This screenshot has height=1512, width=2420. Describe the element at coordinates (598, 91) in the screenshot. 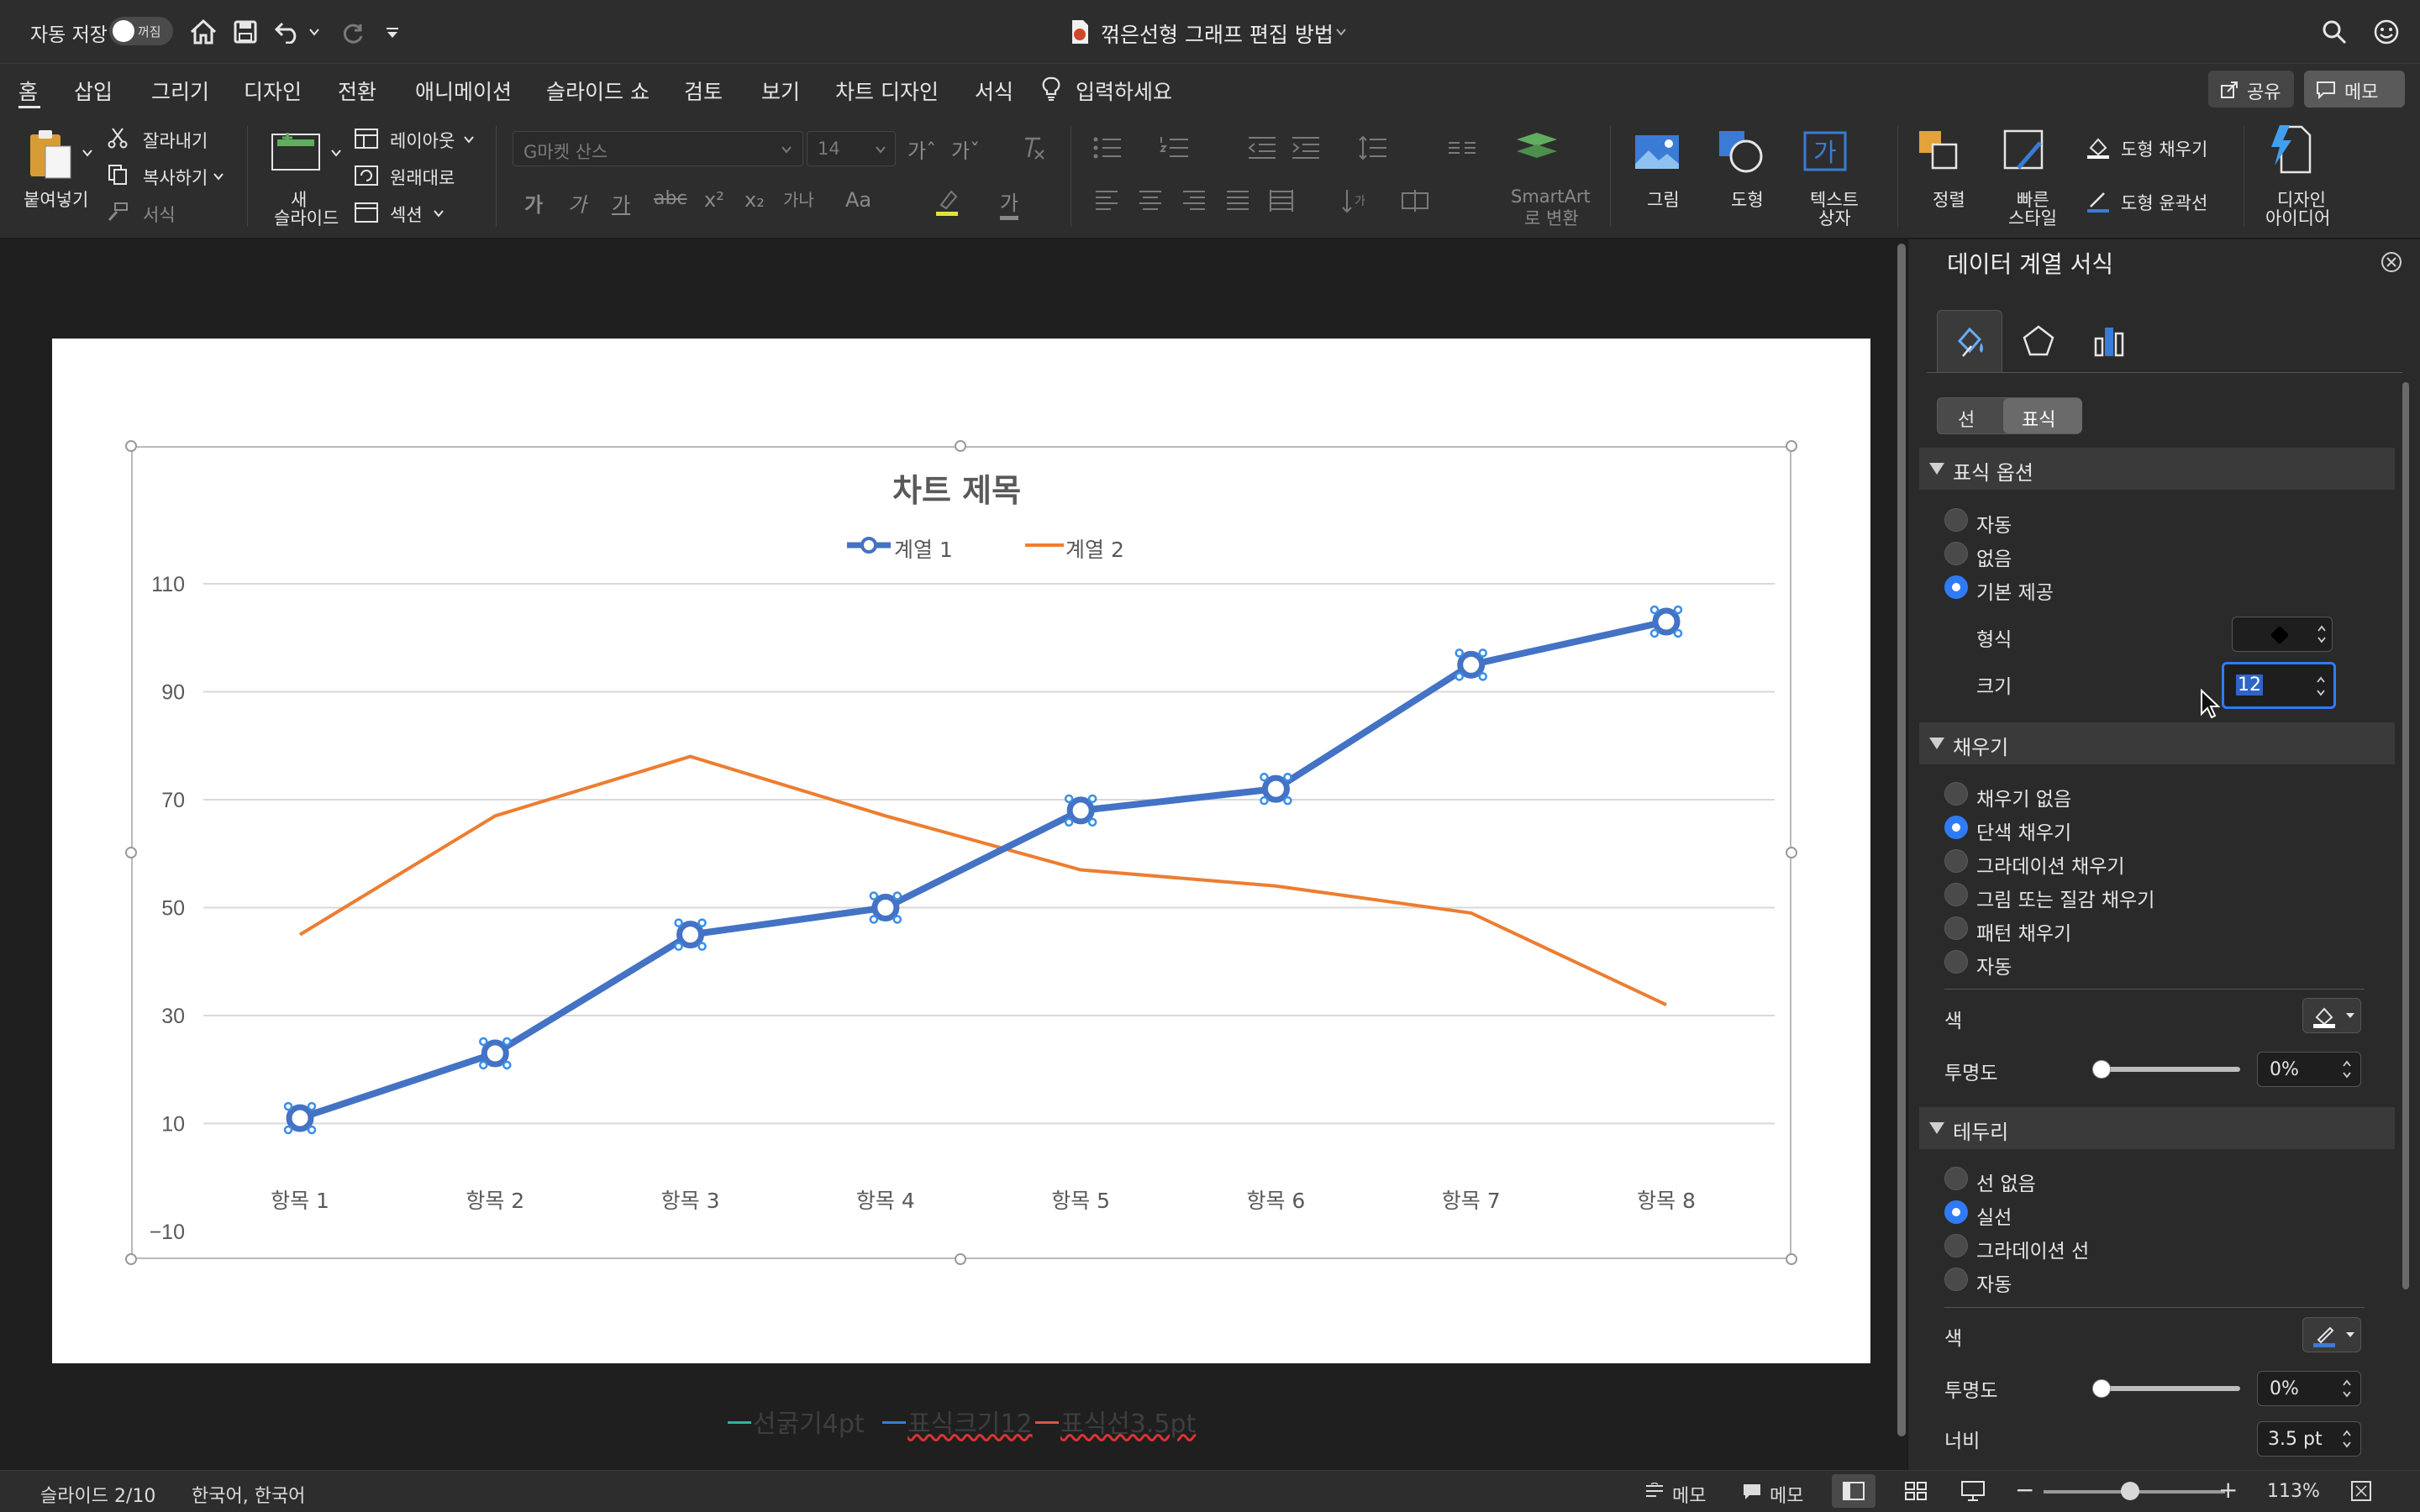

I see `tab-slideshow: 슬라이드 쇼` at that location.